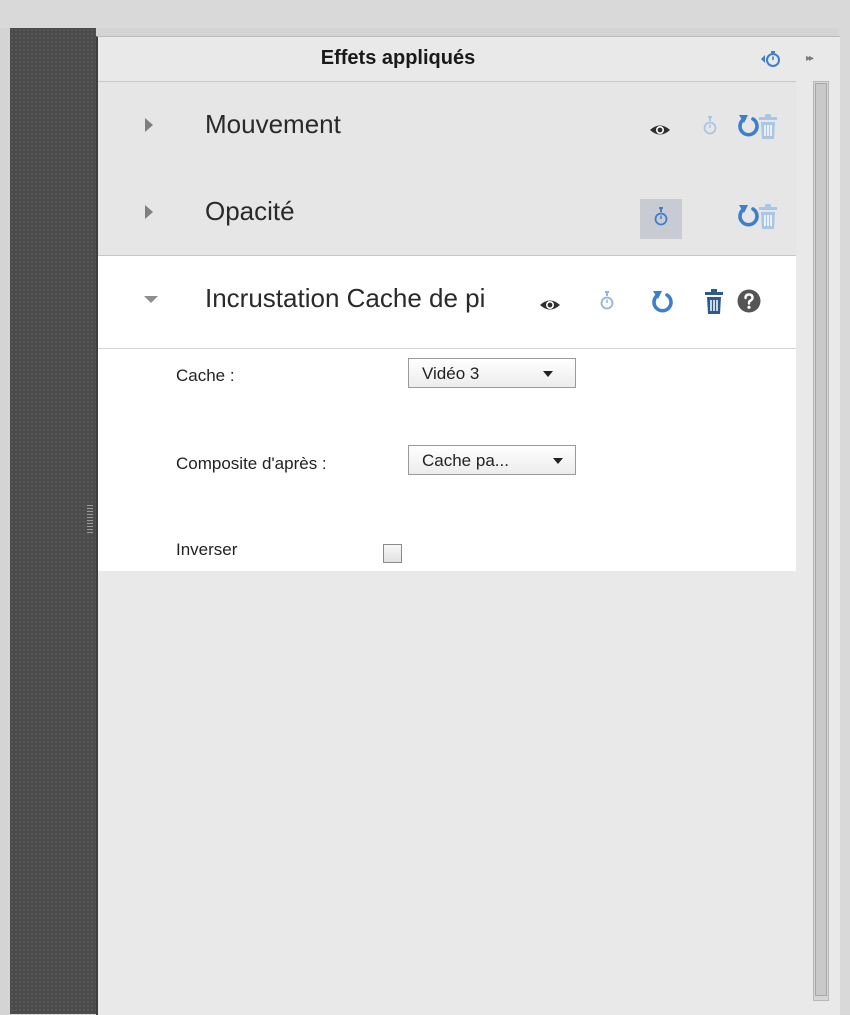 This screenshot has width=850, height=1015. I want to click on collapse-triangle-icon, so click(151, 299).